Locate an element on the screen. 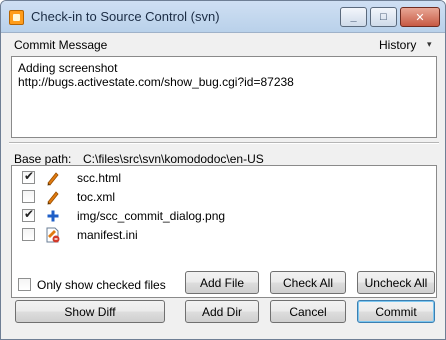 Image resolution: width=446 pixels, height=340 pixels. pane-splitter is located at coordinates (224, 143).